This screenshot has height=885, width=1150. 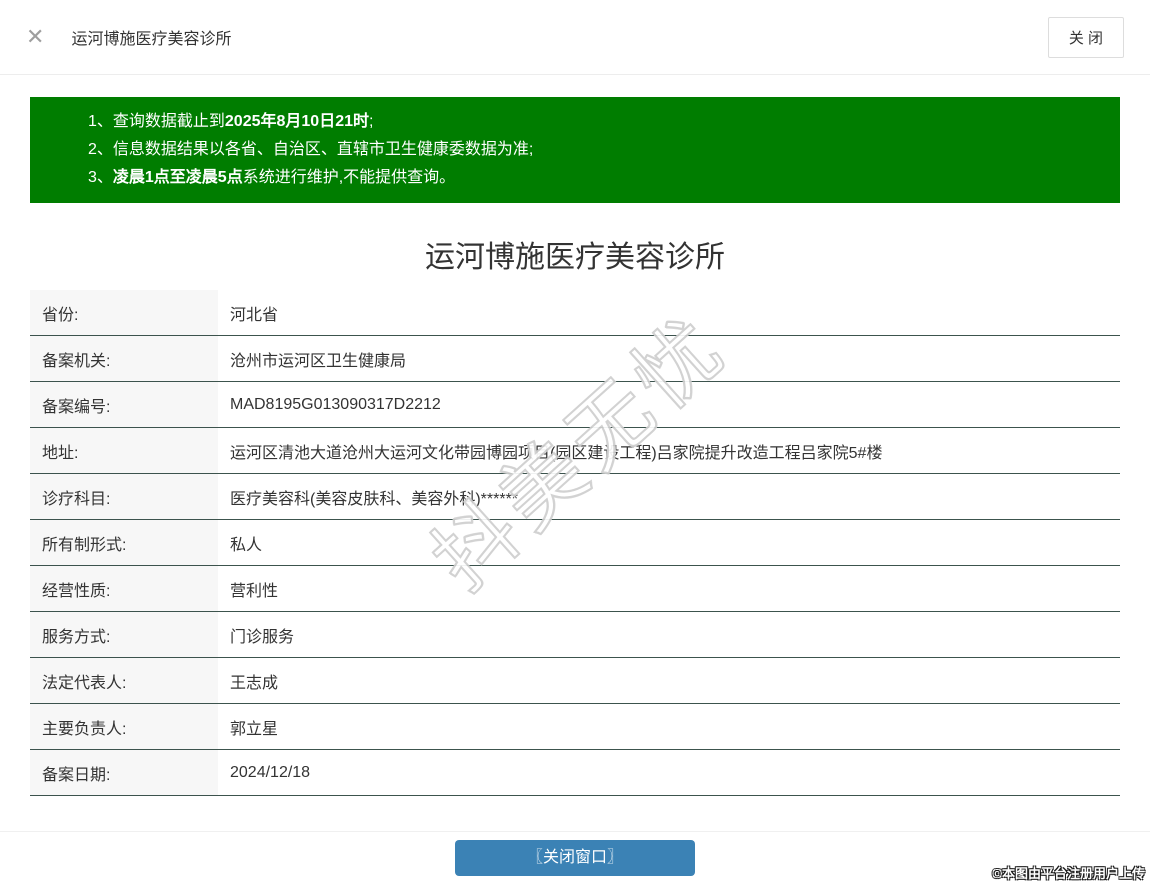 What do you see at coordinates (124, 312) in the screenshot?
I see `row-label: 省份:` at bounding box center [124, 312].